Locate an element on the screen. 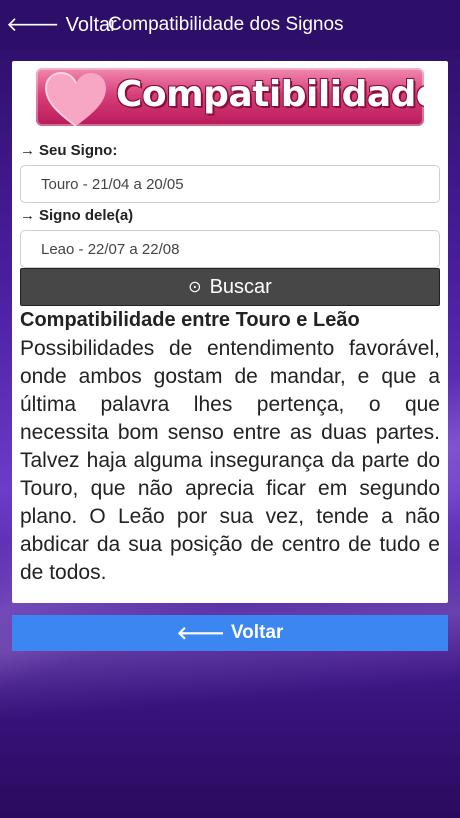 The width and height of the screenshot is (460, 818). seu-signo-select: Touro - 21/04 a 20/05 is located at coordinates (230, 184).